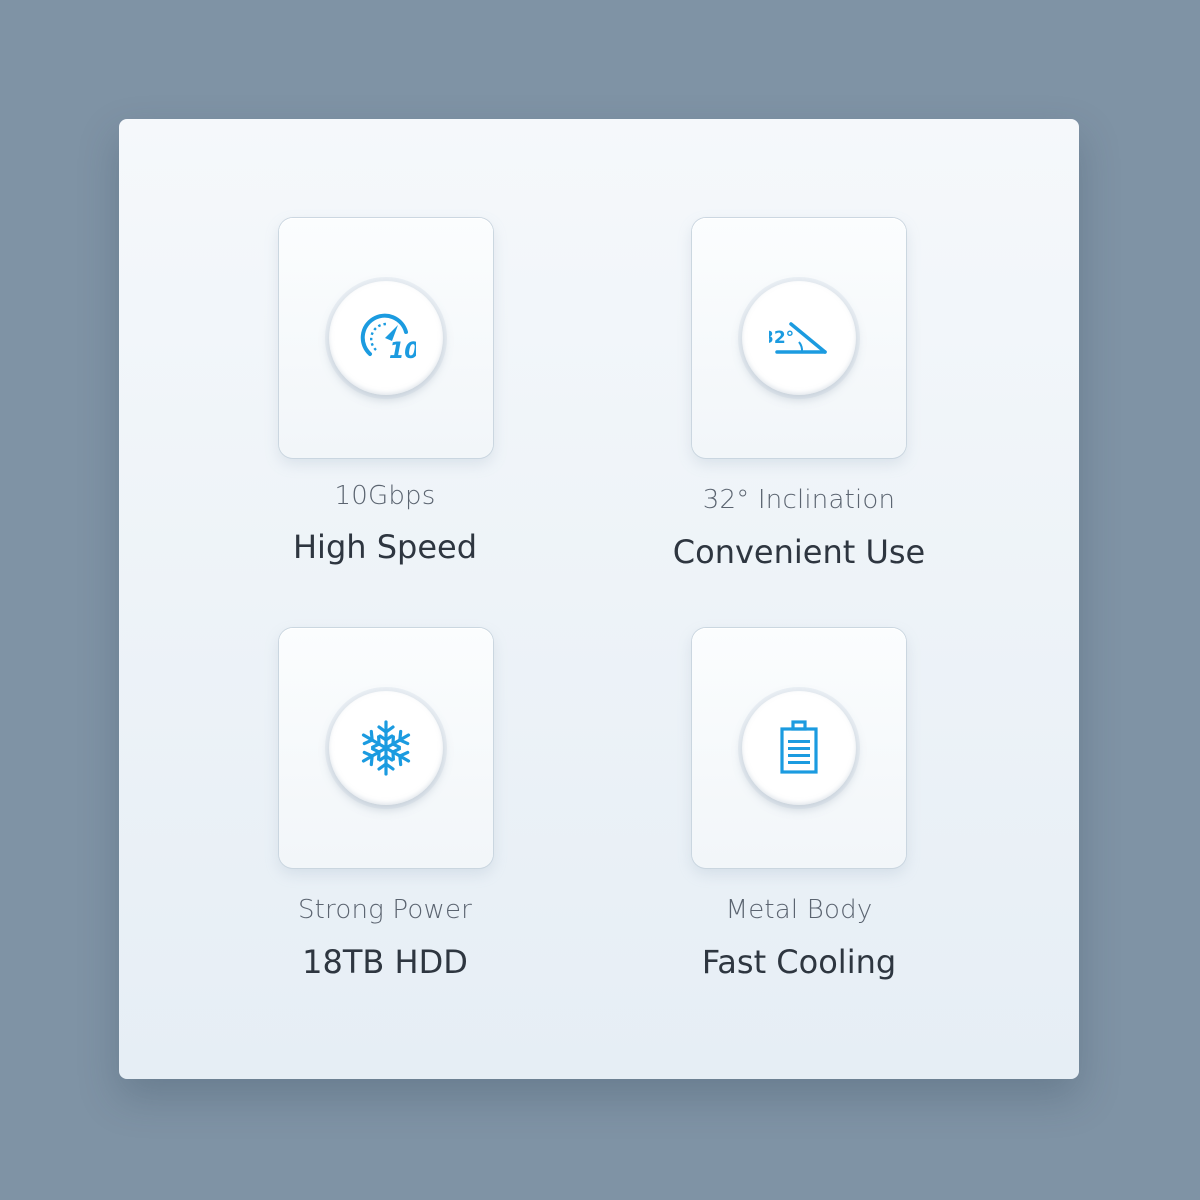  I want to click on feature-convenient-use: 32° 32° Inclination Convenient Use, so click(799, 397).